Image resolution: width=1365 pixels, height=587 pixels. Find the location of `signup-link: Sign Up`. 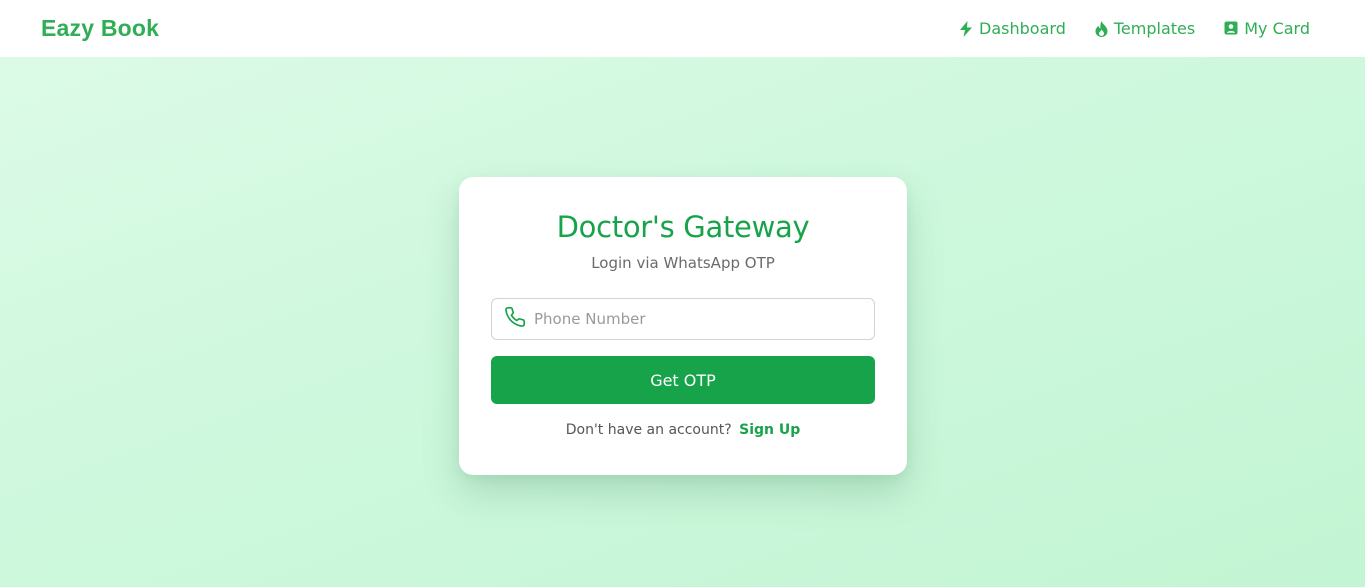

signup-link: Sign Up is located at coordinates (769, 430).